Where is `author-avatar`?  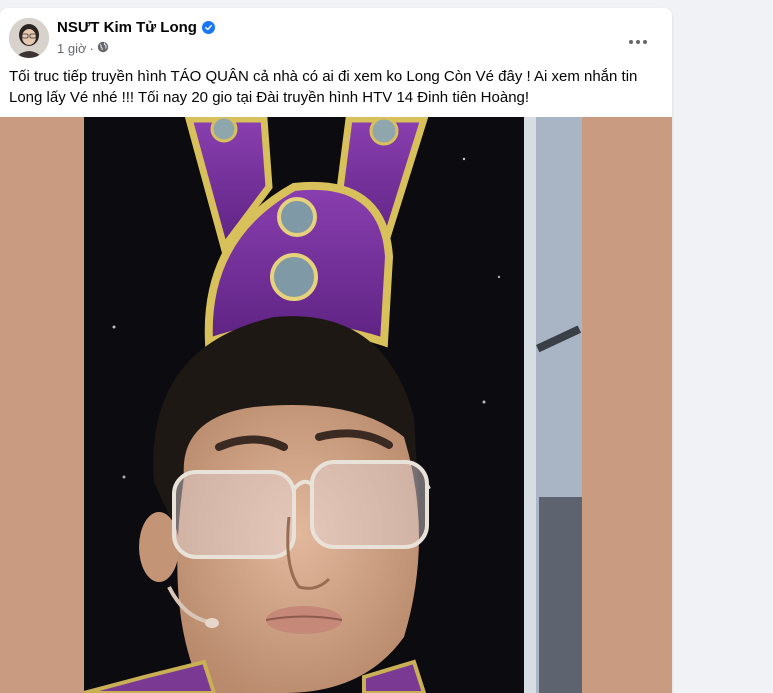
author-avatar is located at coordinates (29, 38).